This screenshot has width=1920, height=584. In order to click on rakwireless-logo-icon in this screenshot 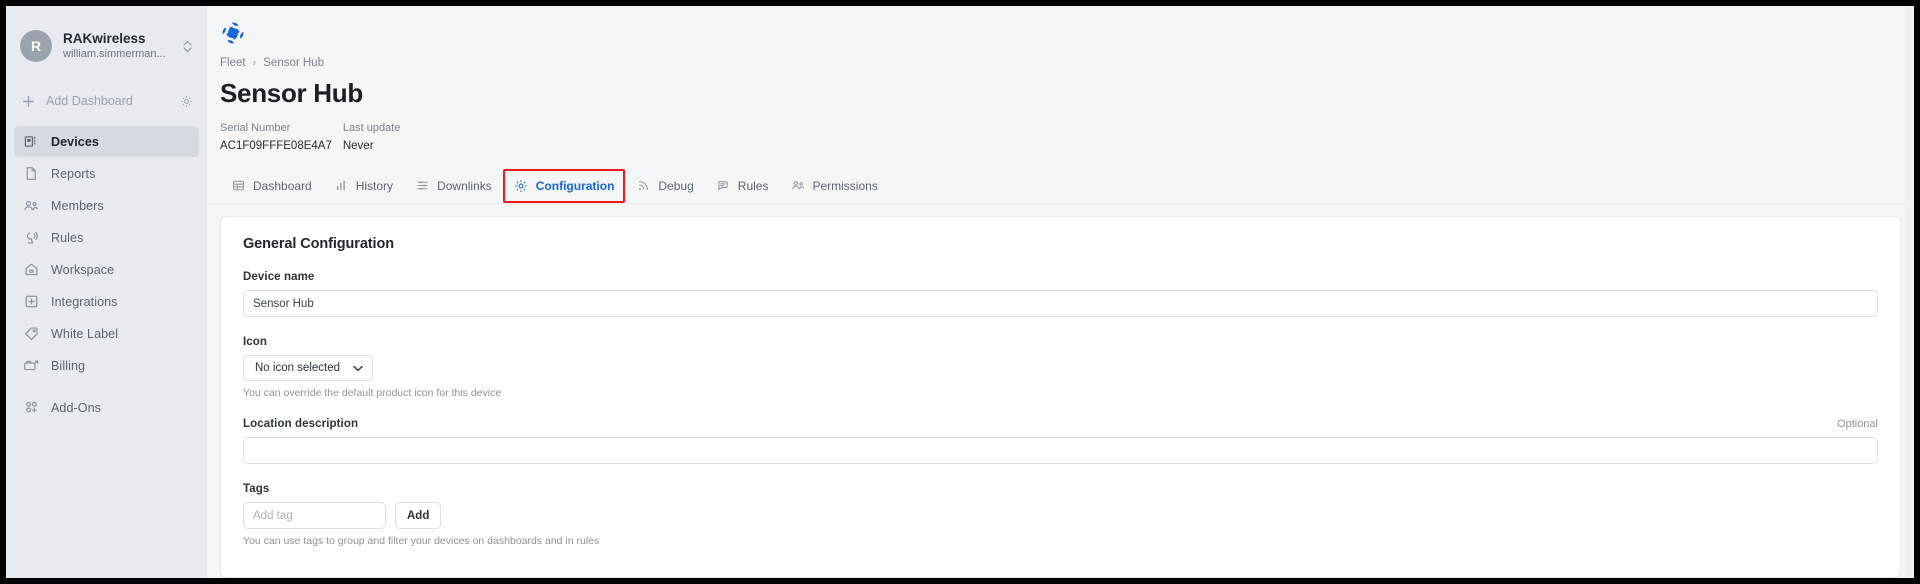, I will do `click(1067, 33)`.